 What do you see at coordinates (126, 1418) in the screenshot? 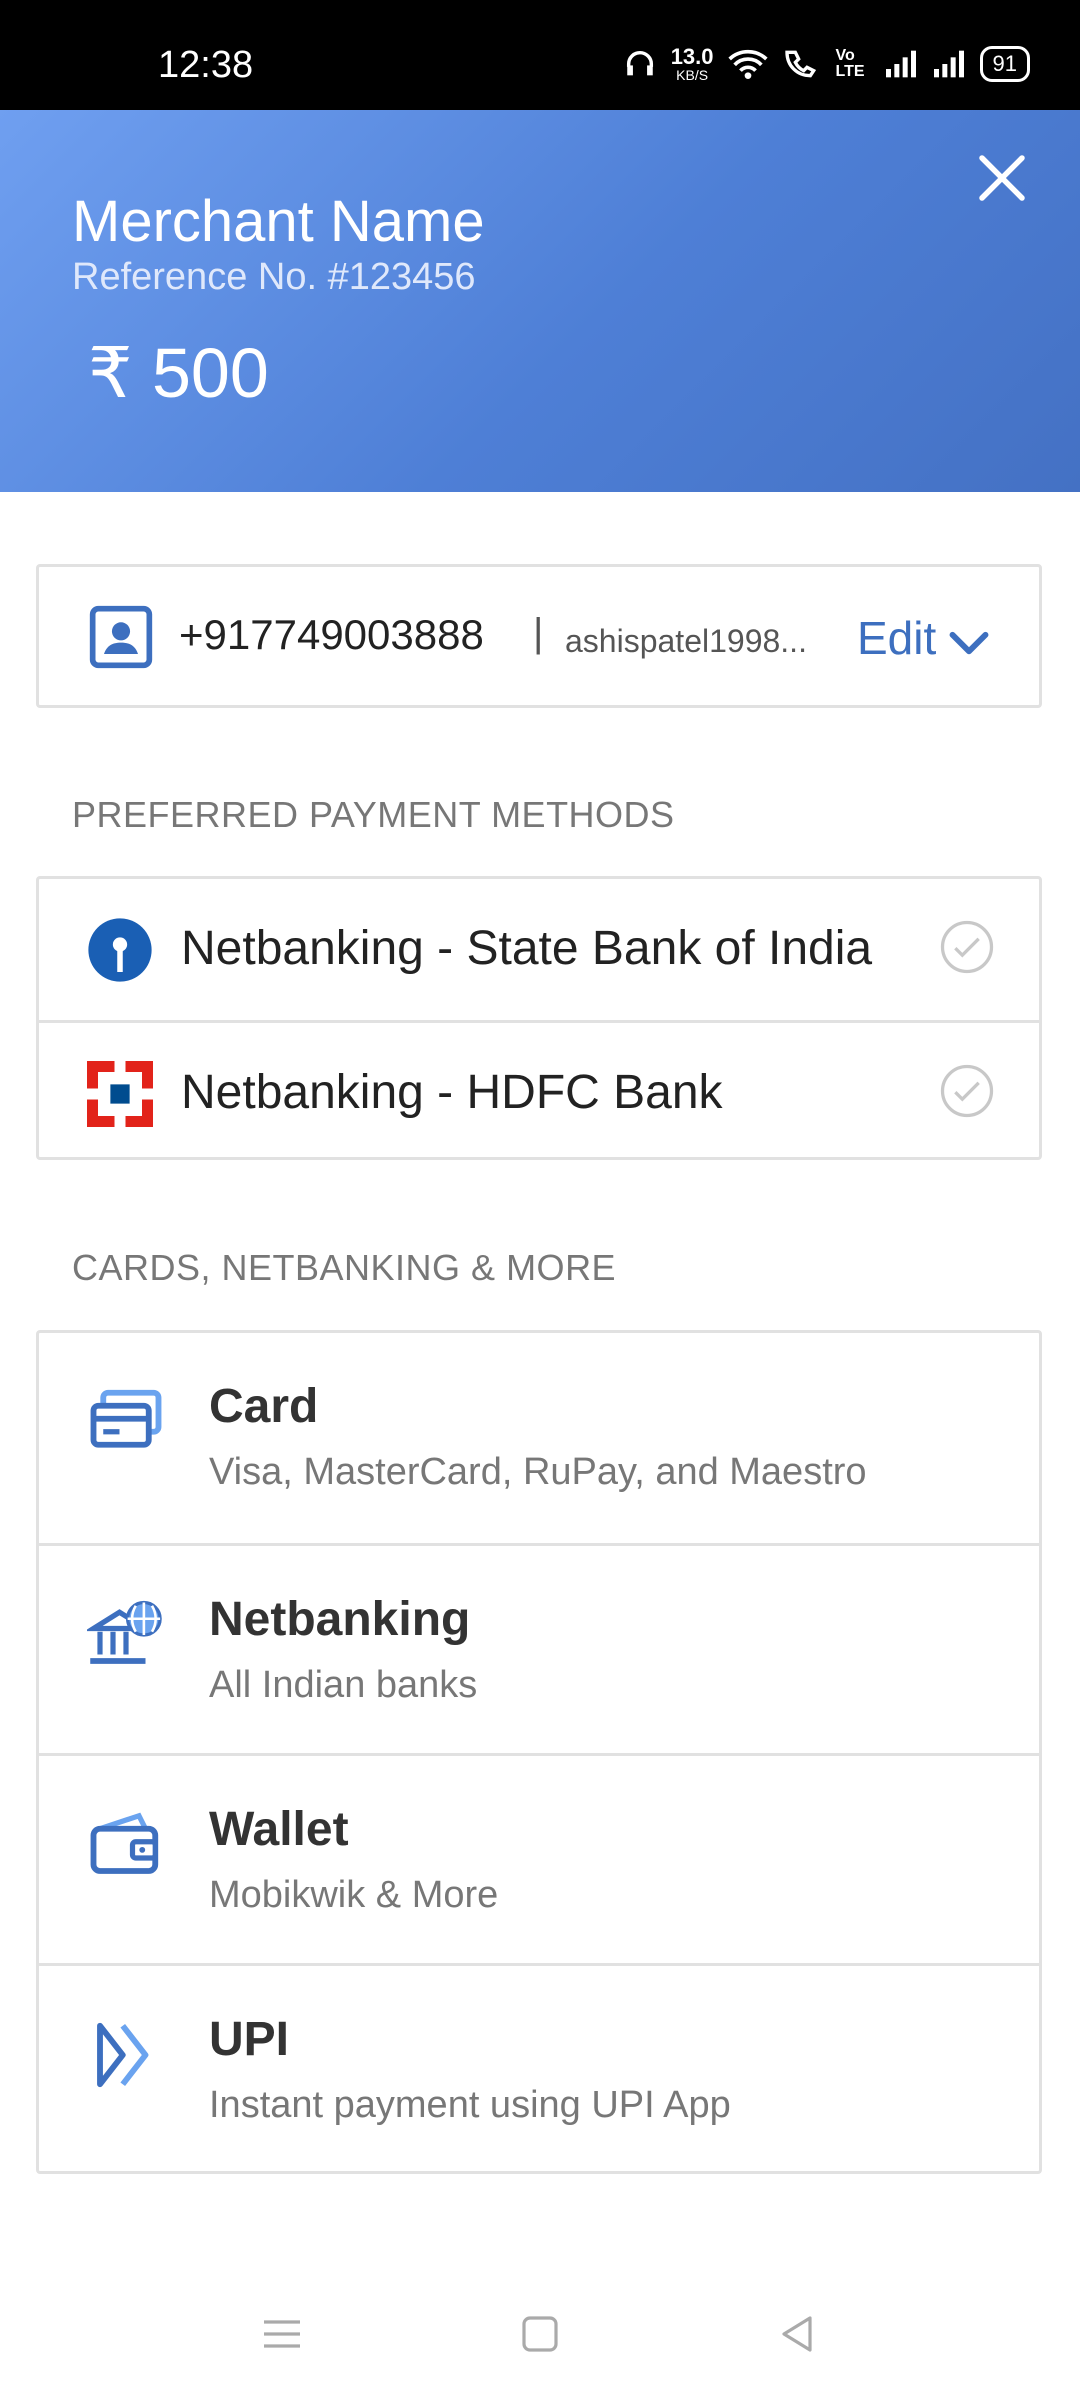
I see `card-icon` at bounding box center [126, 1418].